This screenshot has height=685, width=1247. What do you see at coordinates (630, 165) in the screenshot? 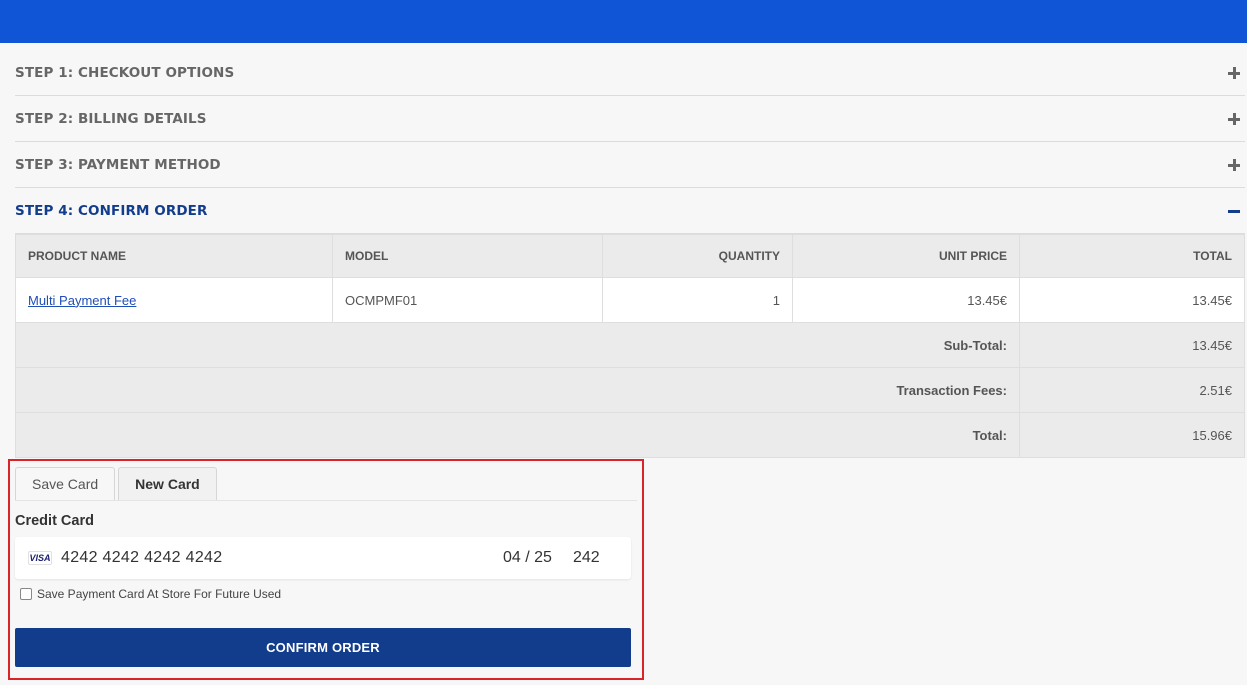
I see `step-payment-method: STEP 3: PAYMENT METHOD` at bounding box center [630, 165].